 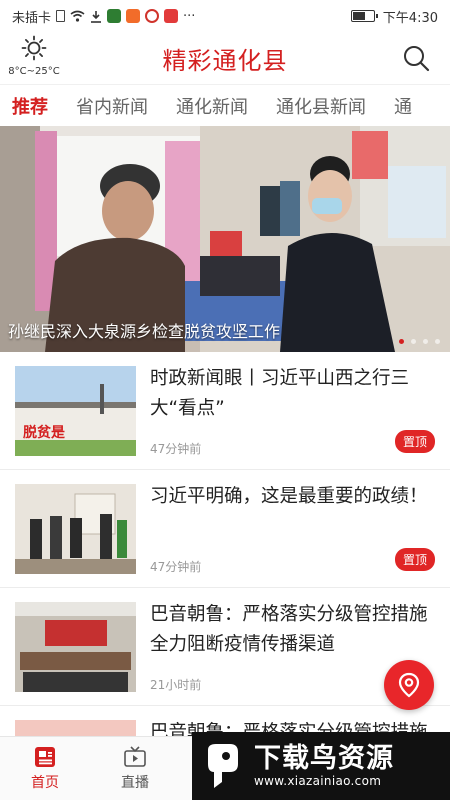 I want to click on tab-tonghua-news: 通化新闻, so click(x=212, y=106).